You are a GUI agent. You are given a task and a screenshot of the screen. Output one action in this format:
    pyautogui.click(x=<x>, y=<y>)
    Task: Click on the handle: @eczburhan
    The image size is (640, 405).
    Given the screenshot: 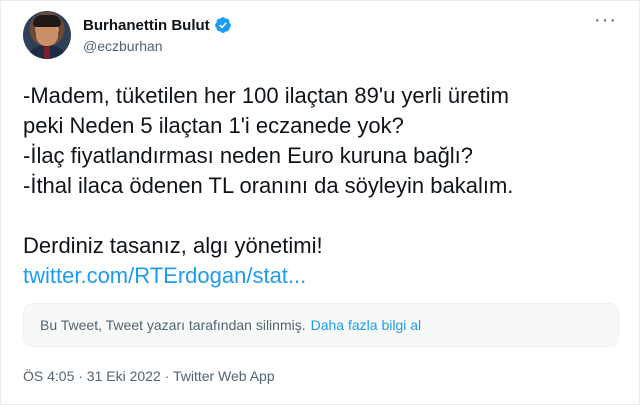 What is the action you would take?
    pyautogui.click(x=157, y=46)
    